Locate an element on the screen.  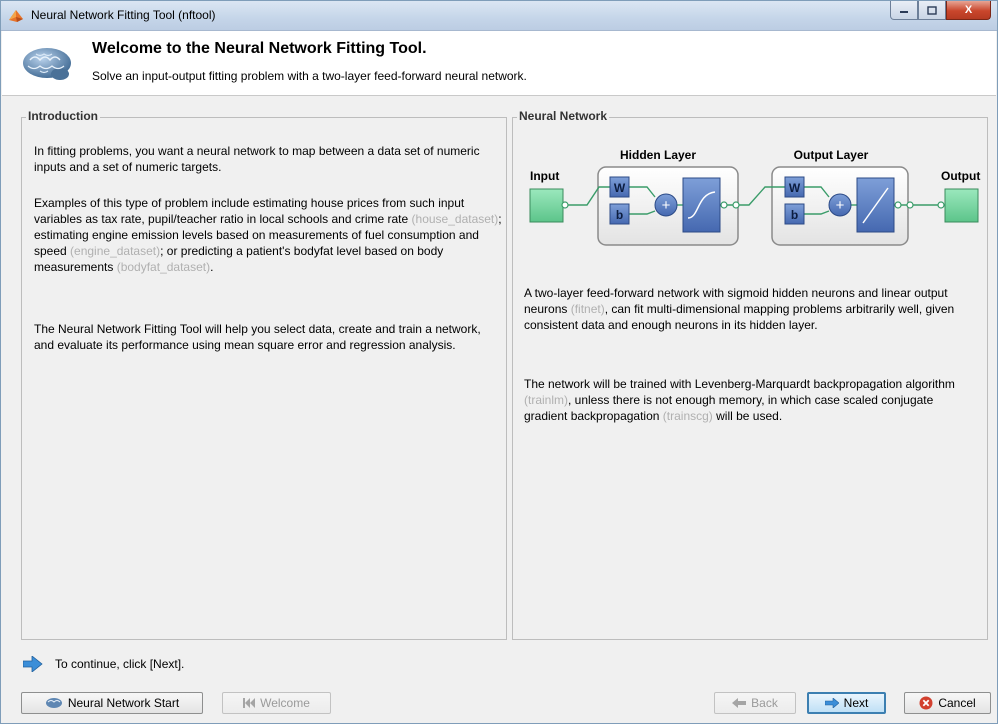
minimize-button is located at coordinates (904, 10).